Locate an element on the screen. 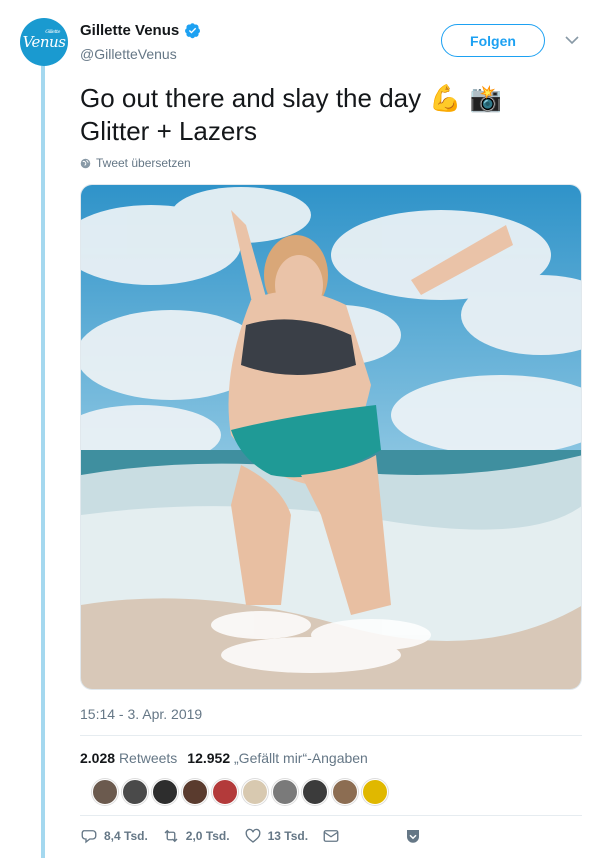 Image resolution: width=599 pixels, height=858 pixels. tweet-timestamp: 15:14 - 3. Apr. 2019 is located at coordinates (141, 714).